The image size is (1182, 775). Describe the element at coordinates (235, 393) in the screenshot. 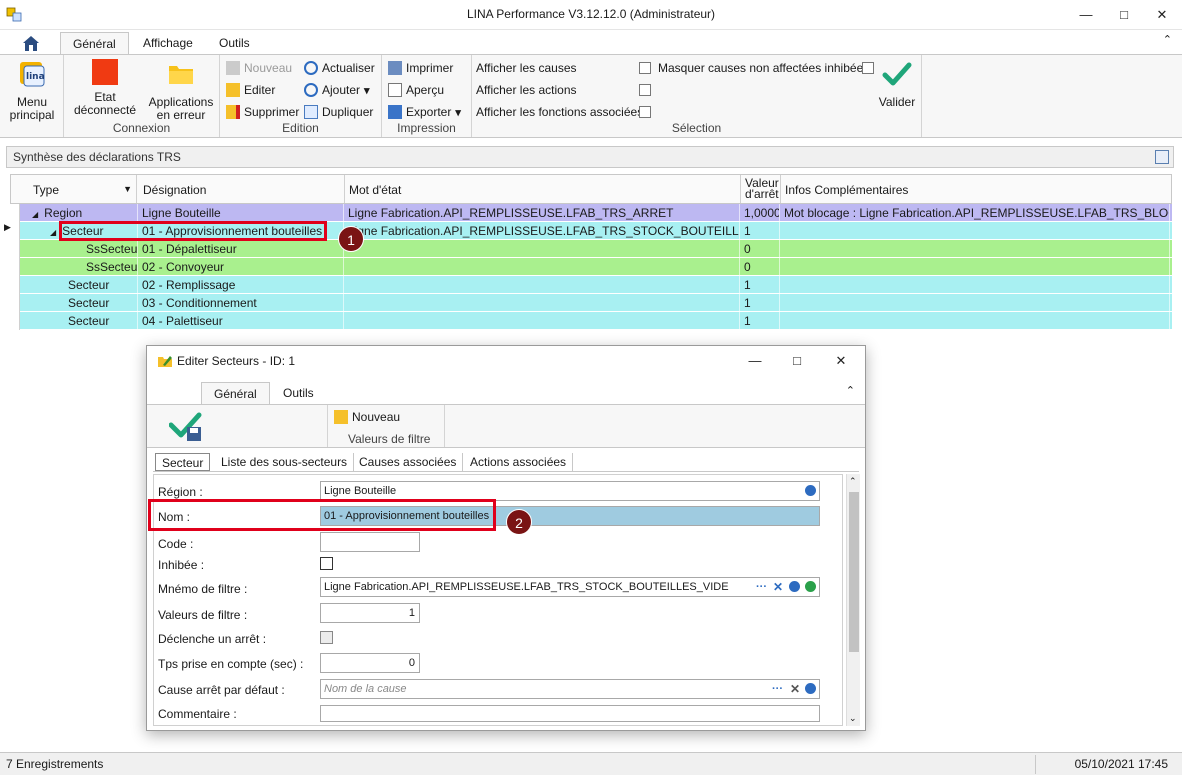

I see `dialog-tab-general: Général` at that location.